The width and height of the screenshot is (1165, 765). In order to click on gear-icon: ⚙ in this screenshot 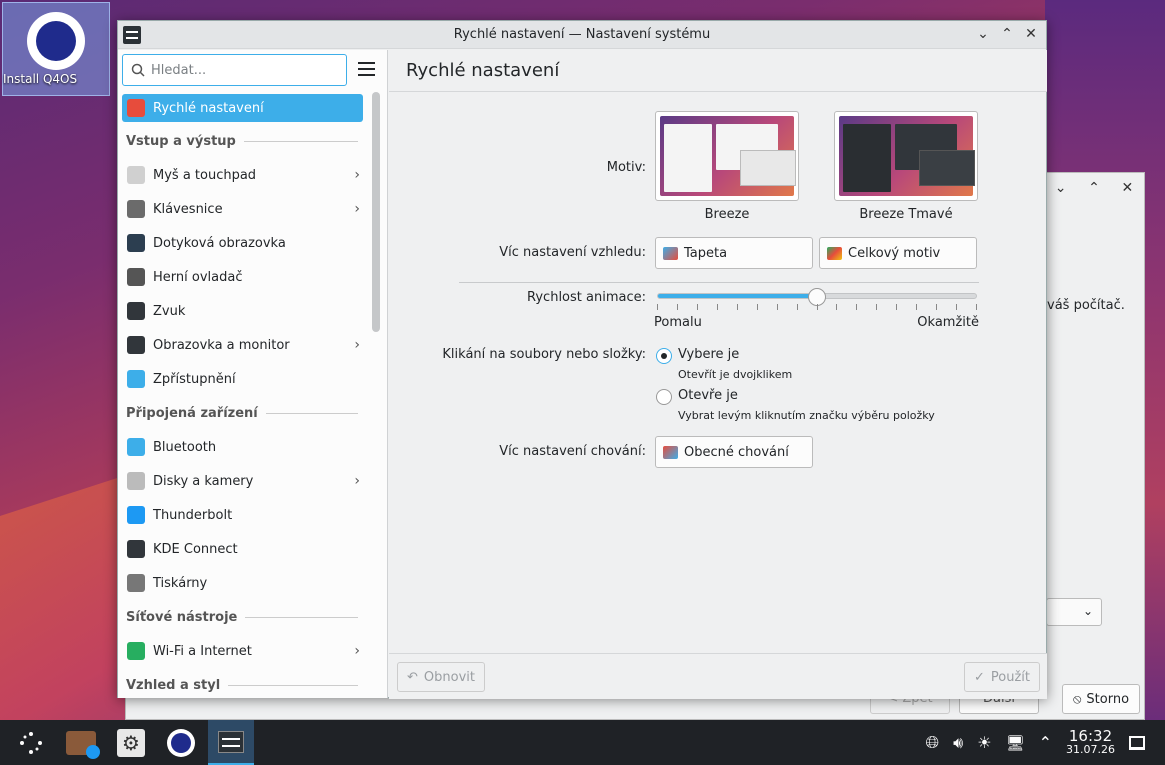, I will do `click(131, 742)`.